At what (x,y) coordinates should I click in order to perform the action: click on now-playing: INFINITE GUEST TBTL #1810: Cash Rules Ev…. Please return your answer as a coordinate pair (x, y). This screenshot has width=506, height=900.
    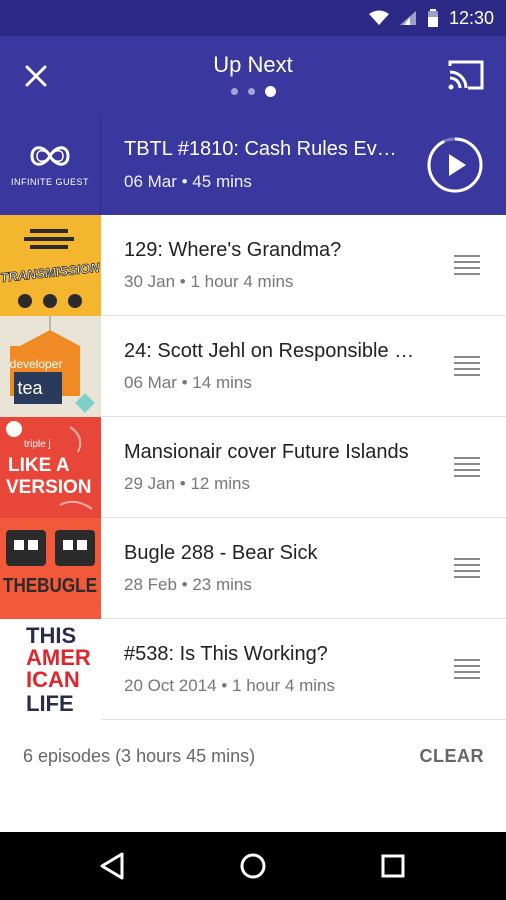
    Looking at the image, I should click on (253, 164).